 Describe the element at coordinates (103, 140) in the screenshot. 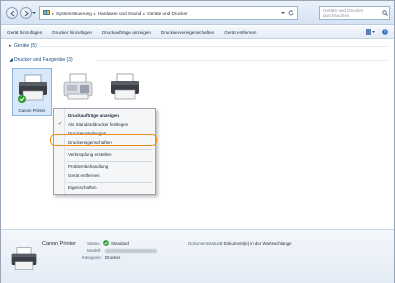

I see `menu-item-highlight-ring` at that location.